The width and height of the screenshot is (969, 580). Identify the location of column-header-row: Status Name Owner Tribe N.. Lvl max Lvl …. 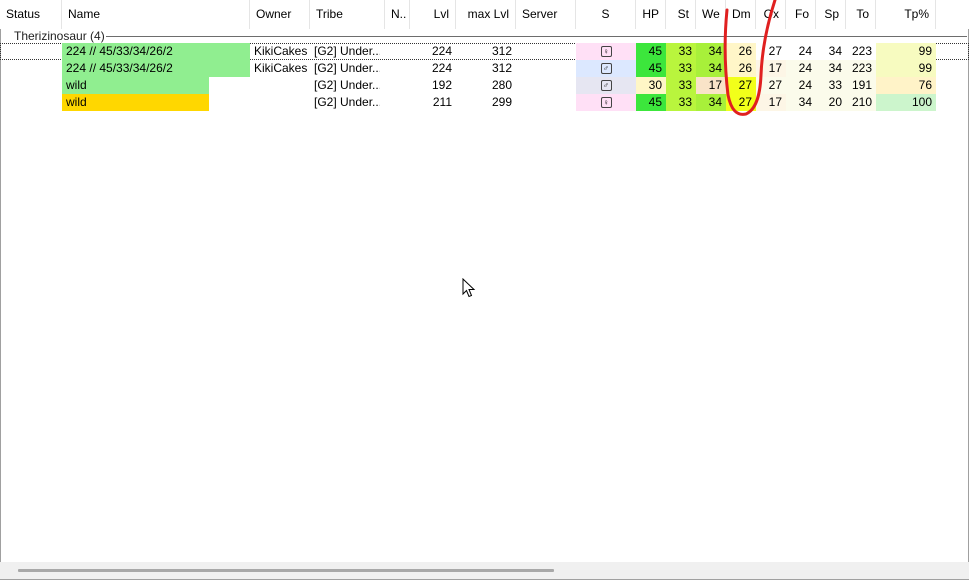
(484, 14).